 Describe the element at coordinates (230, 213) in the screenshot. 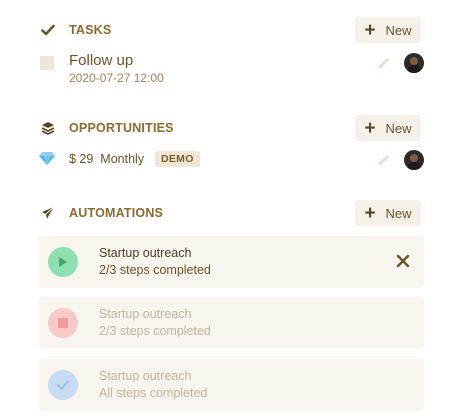

I see `automations-header: AUTOMATIONS + New` at that location.